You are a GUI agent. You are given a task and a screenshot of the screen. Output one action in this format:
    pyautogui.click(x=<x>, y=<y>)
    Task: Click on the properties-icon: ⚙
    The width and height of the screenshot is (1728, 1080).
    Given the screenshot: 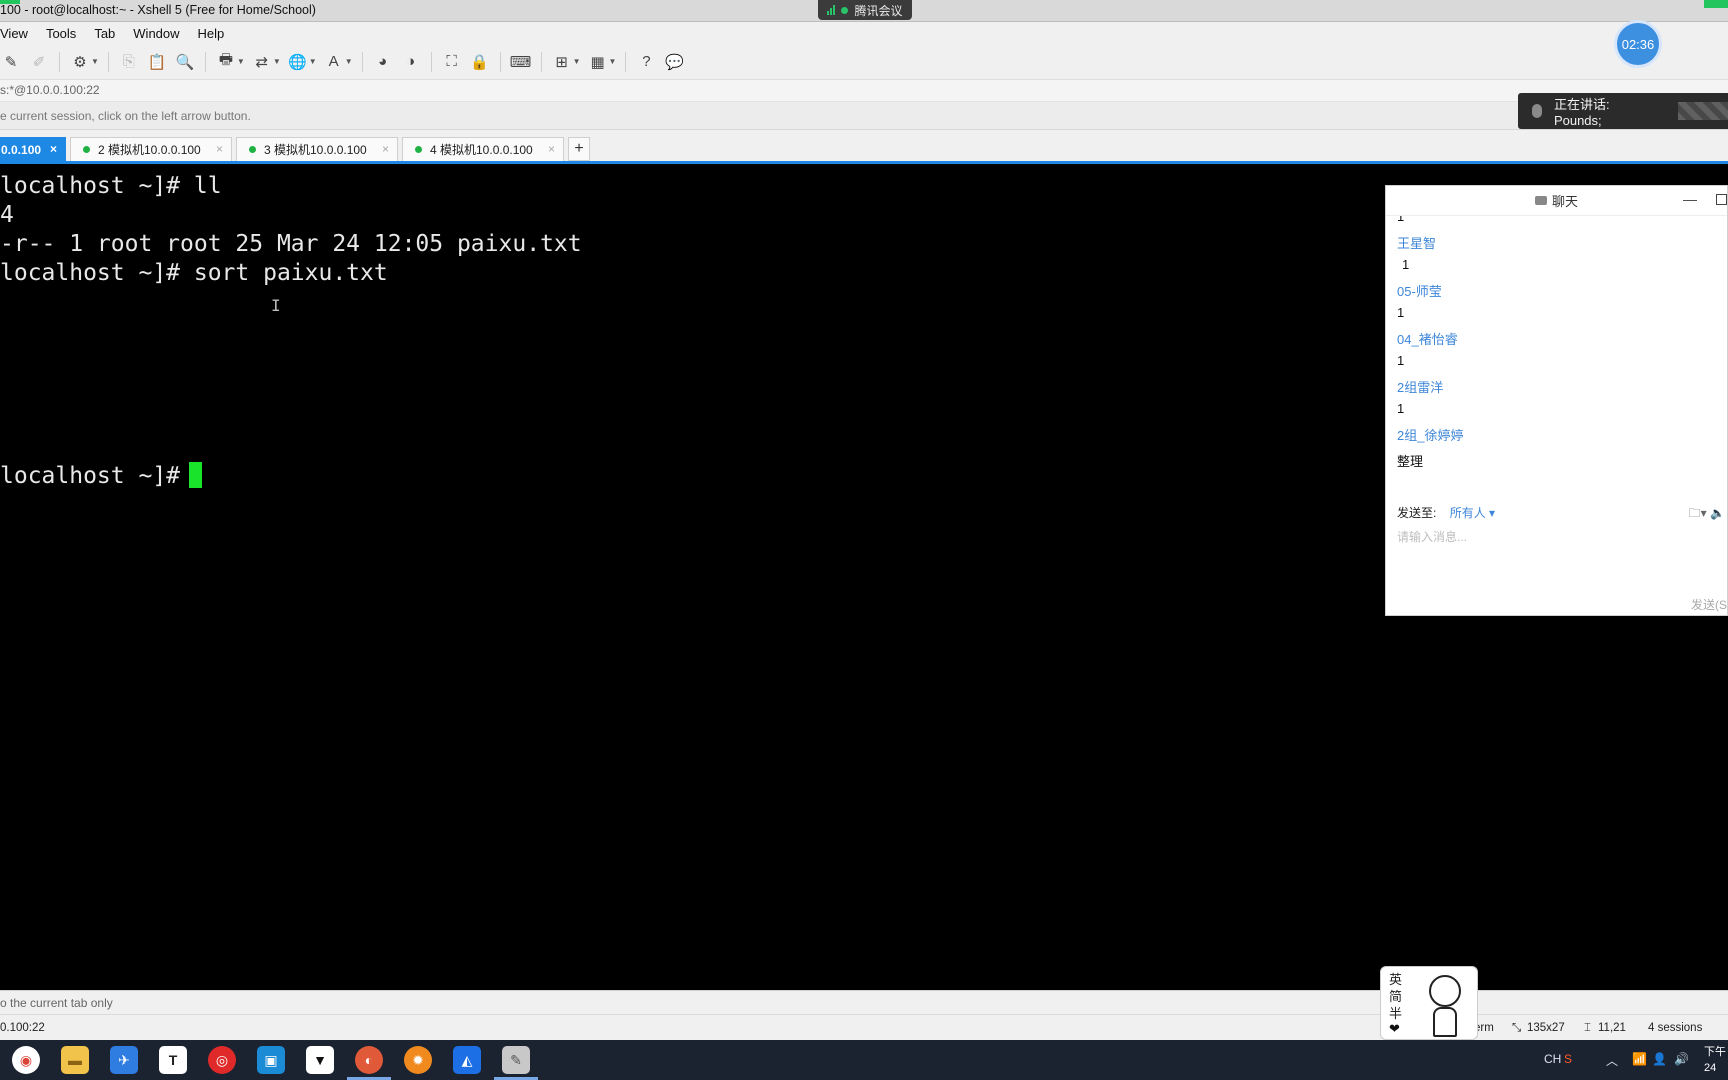 What is the action you would take?
    pyautogui.click(x=80, y=62)
    